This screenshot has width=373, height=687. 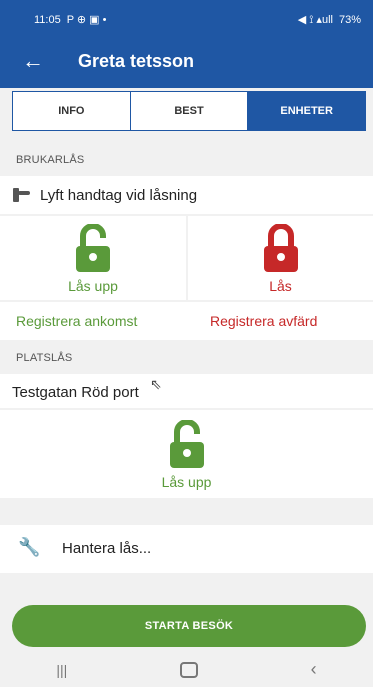 What do you see at coordinates (93, 248) in the screenshot?
I see `unlock-padlock-icon` at bounding box center [93, 248].